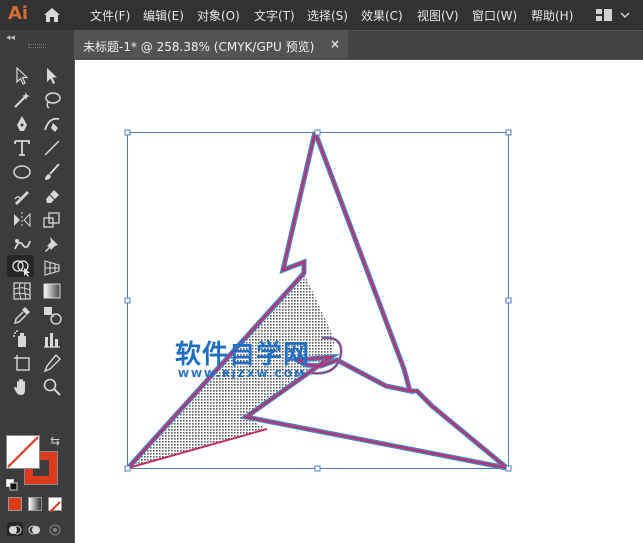  I want to click on app-logo: Ai, so click(18, 13).